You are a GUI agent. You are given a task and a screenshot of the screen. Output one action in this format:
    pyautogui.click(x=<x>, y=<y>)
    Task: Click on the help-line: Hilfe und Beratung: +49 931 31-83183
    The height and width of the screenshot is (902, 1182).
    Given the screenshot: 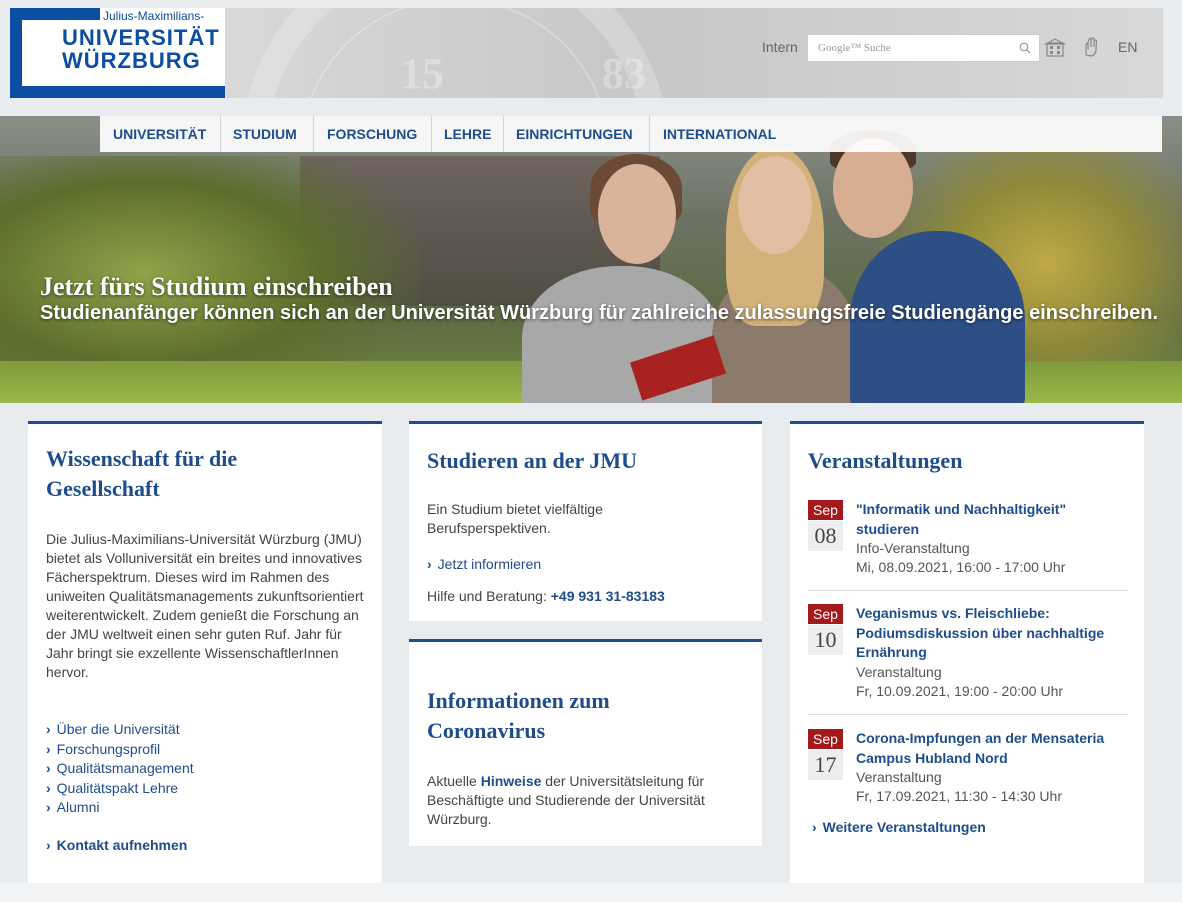 What is the action you would take?
    pyautogui.click(x=546, y=596)
    